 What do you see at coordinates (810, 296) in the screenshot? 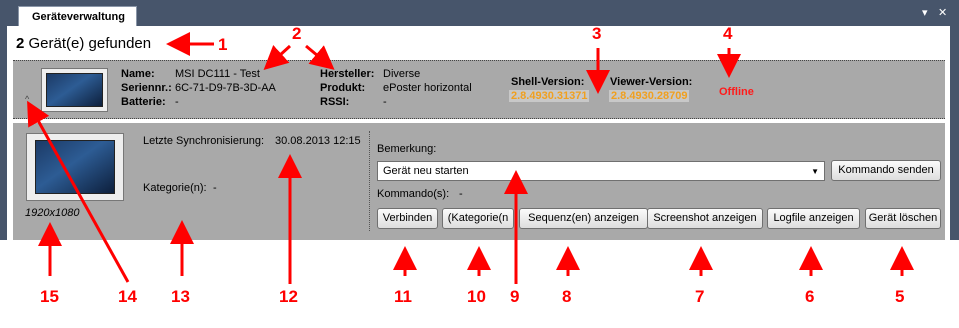
I see `annotation-6: 6` at bounding box center [810, 296].